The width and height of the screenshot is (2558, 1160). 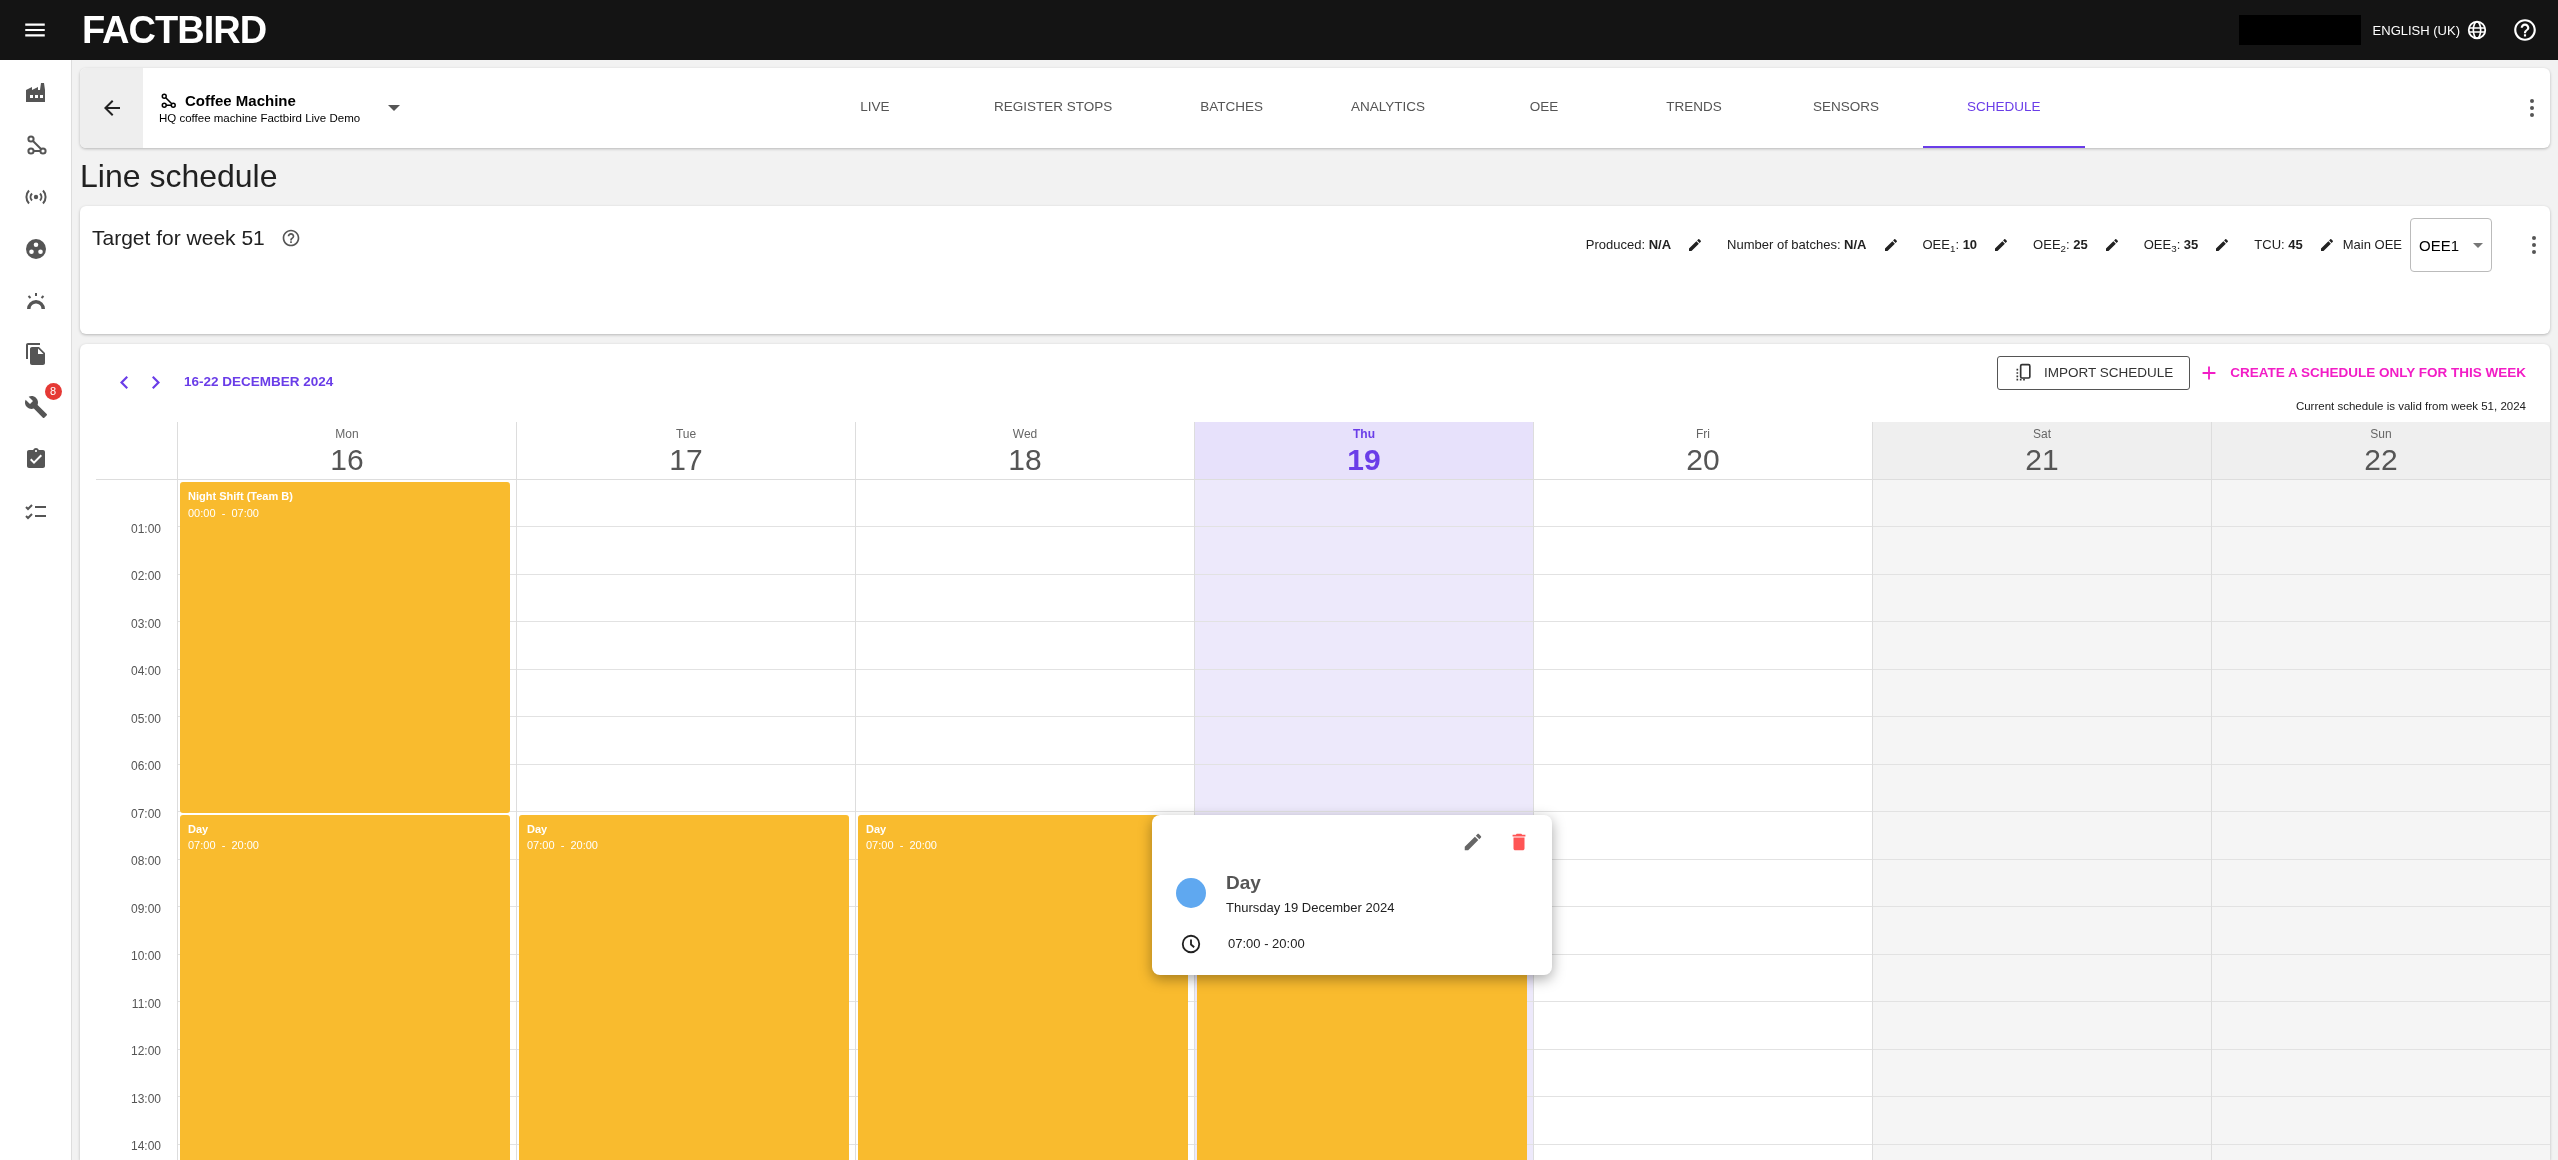 What do you see at coordinates (1950, 245) in the screenshot?
I see `target-value: OEE$_{1}$: 10` at bounding box center [1950, 245].